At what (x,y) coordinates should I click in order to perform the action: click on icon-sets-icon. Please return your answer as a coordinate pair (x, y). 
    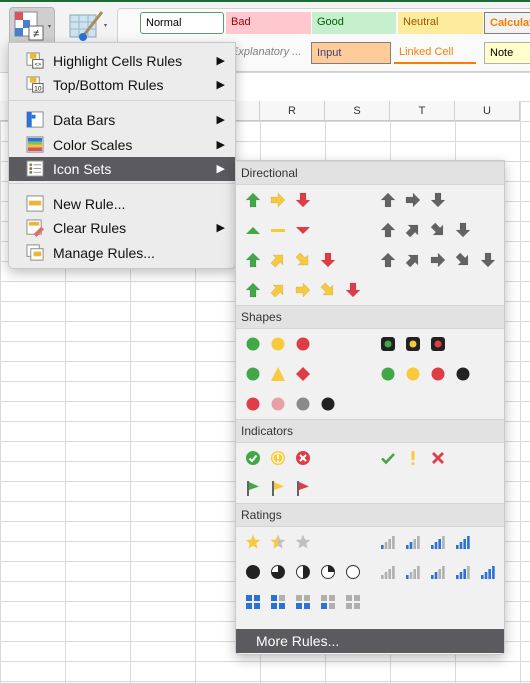
    Looking at the image, I should click on (35, 168).